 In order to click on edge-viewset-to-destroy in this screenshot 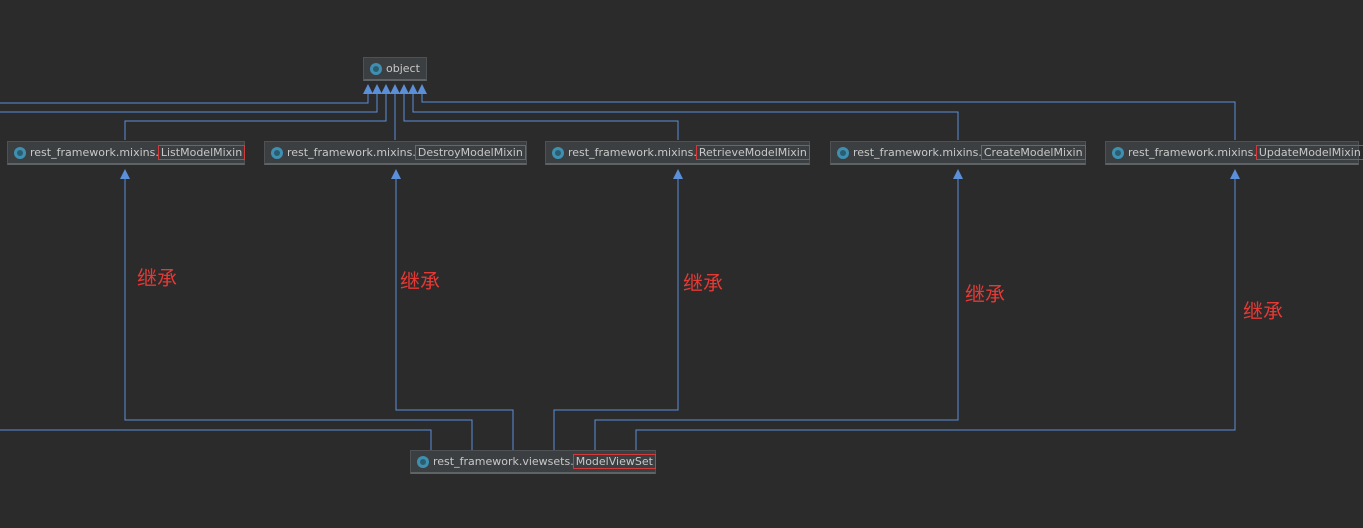, I will do `click(454, 310)`.